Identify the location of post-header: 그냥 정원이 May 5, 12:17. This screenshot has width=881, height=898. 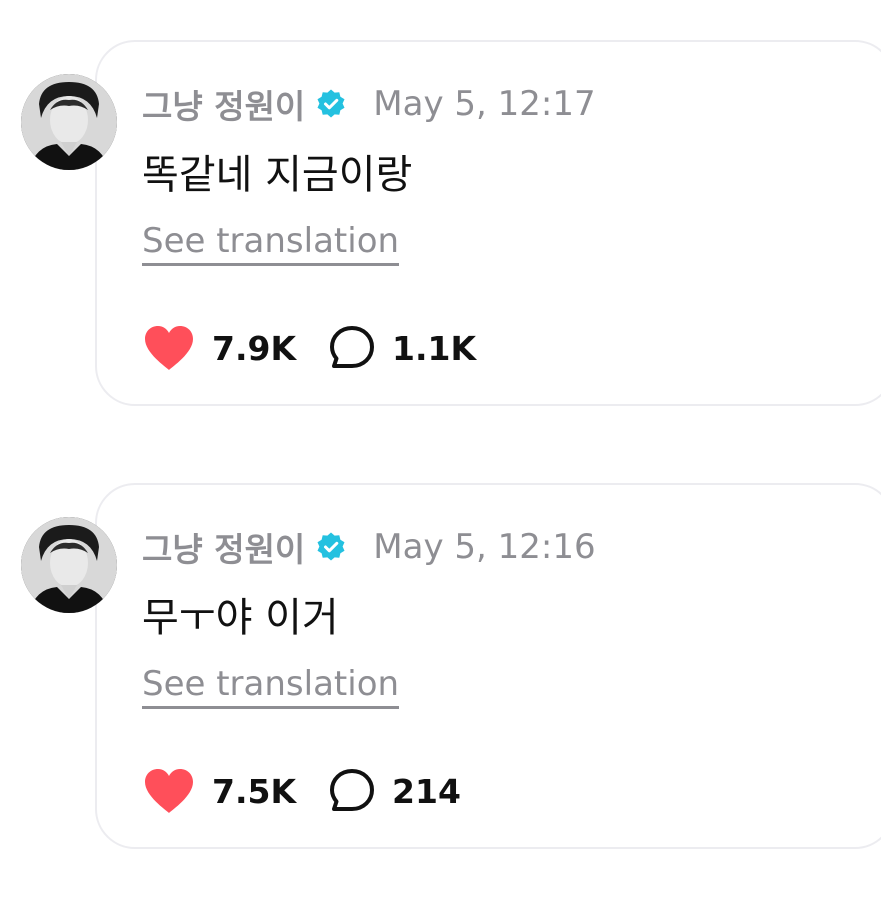
(369, 104).